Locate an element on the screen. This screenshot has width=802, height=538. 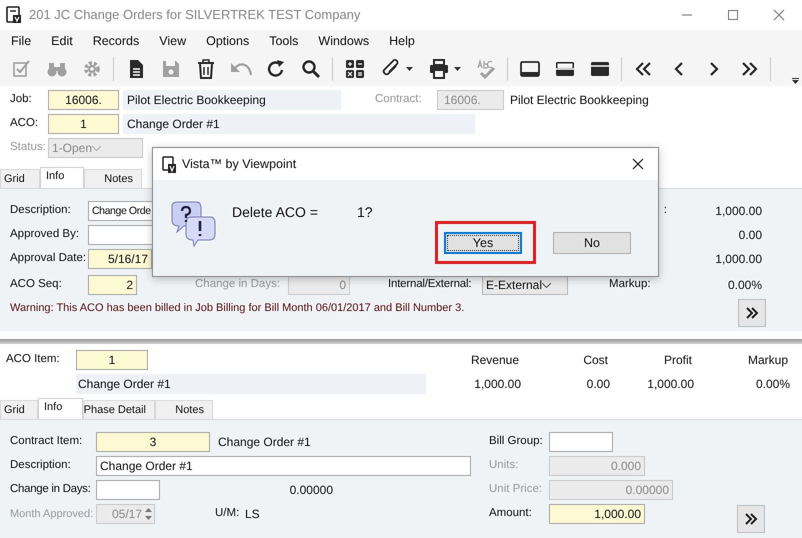
tab: Phase Detail is located at coordinates (119, 409).